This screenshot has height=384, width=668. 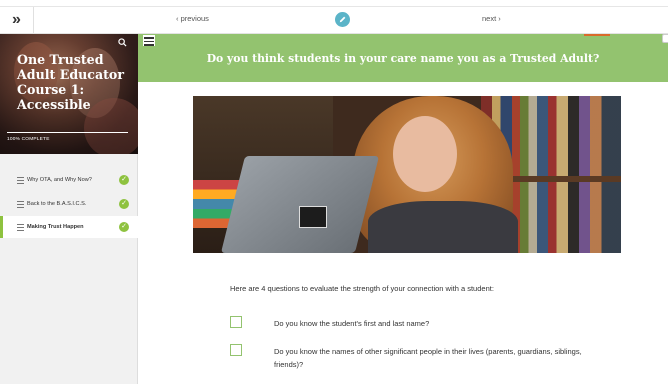 I want to click on edit-button, so click(x=342, y=19).